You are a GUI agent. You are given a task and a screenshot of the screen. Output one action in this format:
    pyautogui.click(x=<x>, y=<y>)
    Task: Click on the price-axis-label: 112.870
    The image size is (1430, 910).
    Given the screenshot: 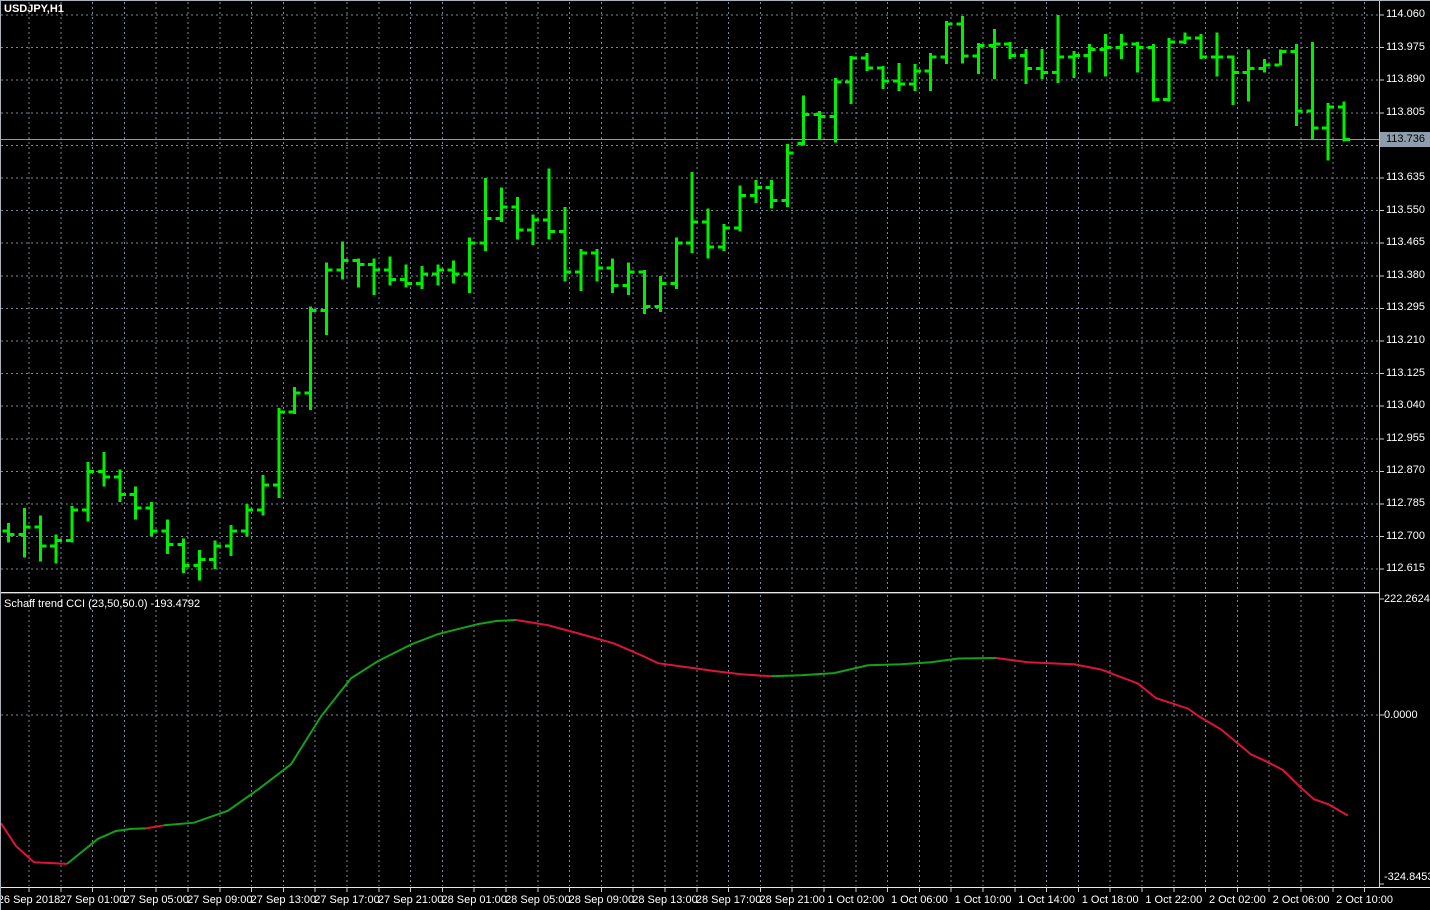 What is the action you would take?
    pyautogui.click(x=1405, y=470)
    